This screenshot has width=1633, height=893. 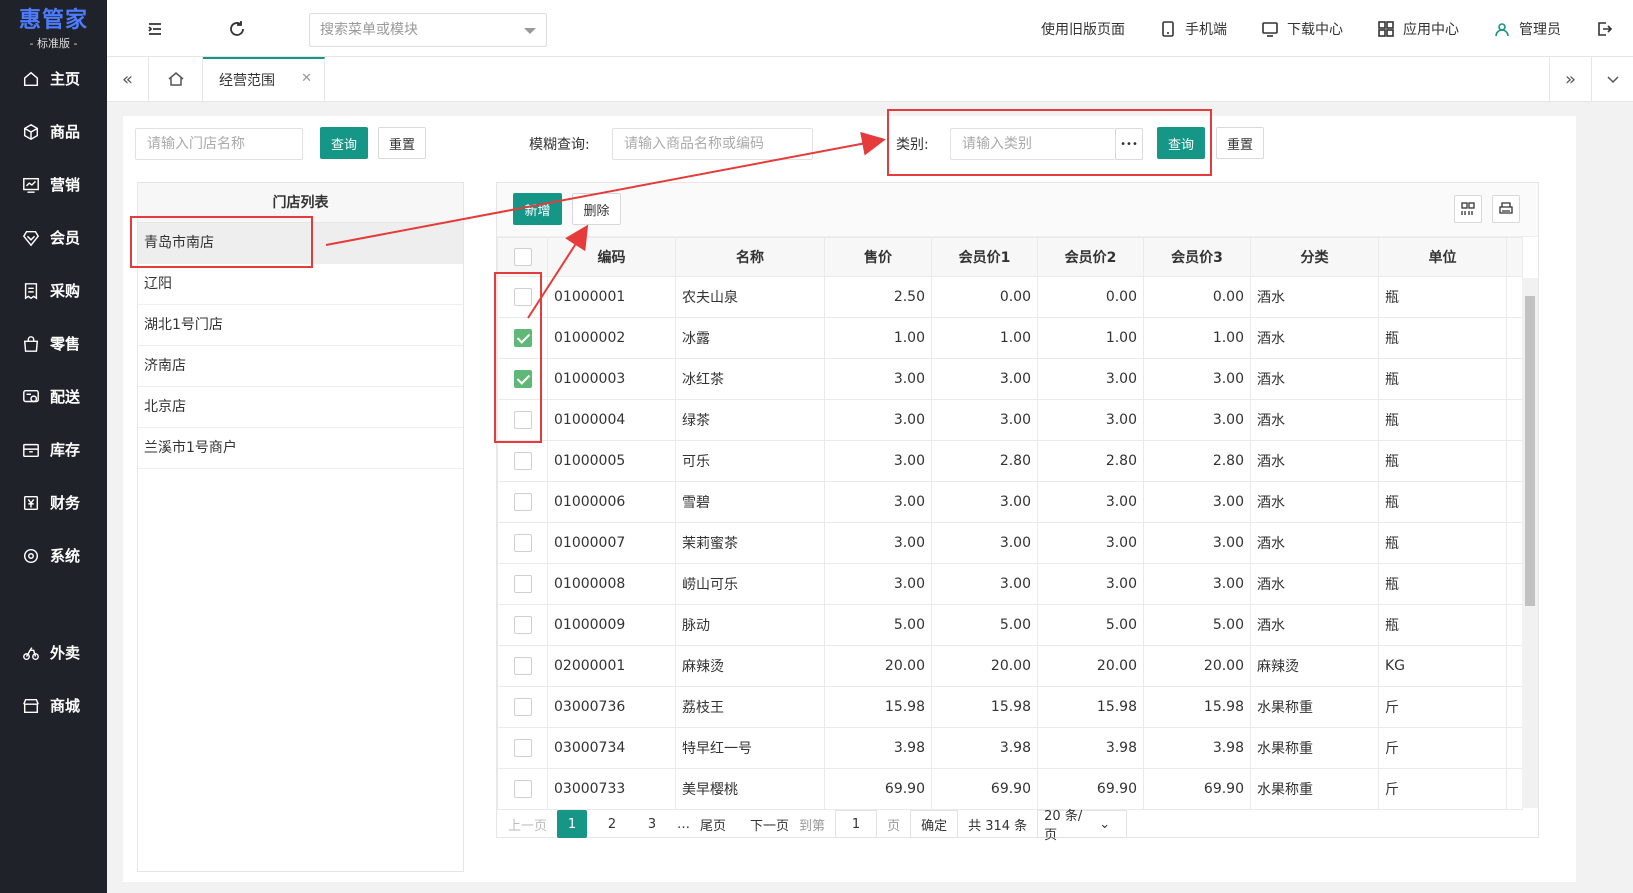 I want to click on user-menu: 管理员, so click(x=1527, y=29).